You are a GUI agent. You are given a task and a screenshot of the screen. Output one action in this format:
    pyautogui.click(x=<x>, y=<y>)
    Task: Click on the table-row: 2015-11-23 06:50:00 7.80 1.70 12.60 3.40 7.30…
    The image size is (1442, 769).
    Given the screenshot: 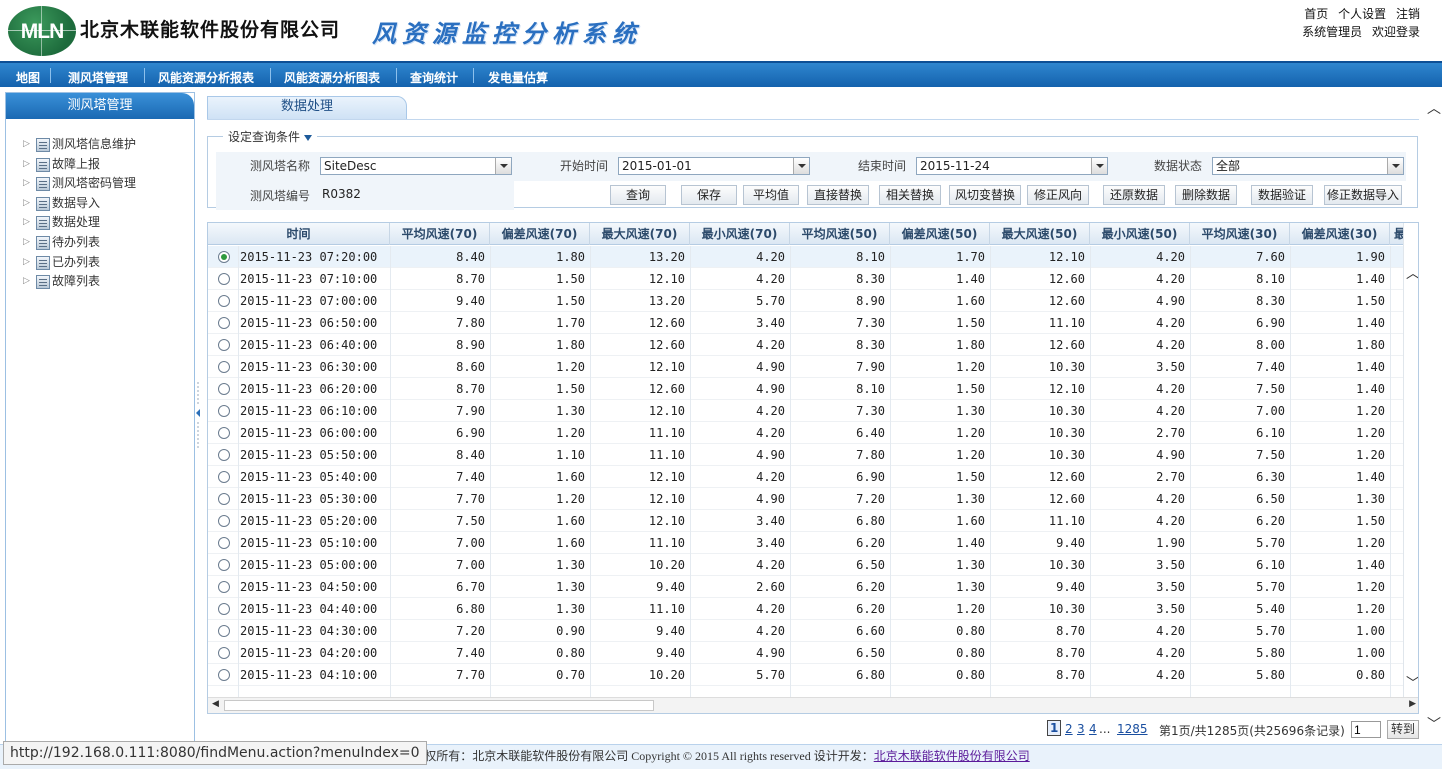 What is the action you would take?
    pyautogui.click(x=806, y=323)
    